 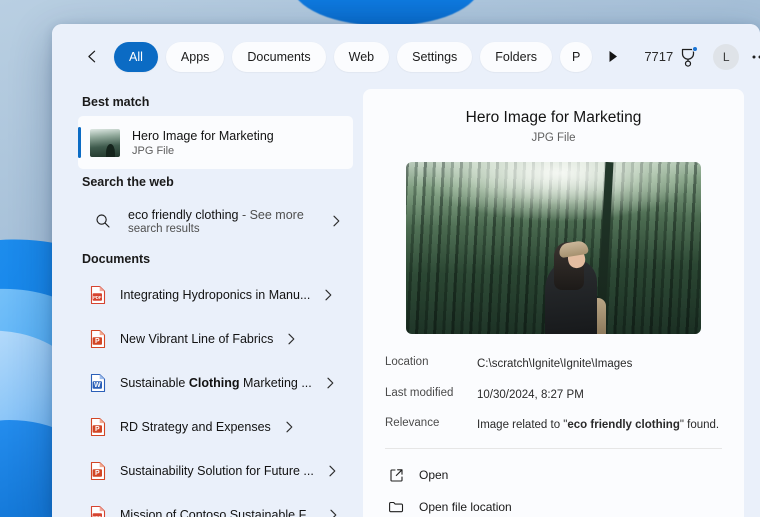 I want to click on action-open-file-location: Open file location, so click(x=553, y=504).